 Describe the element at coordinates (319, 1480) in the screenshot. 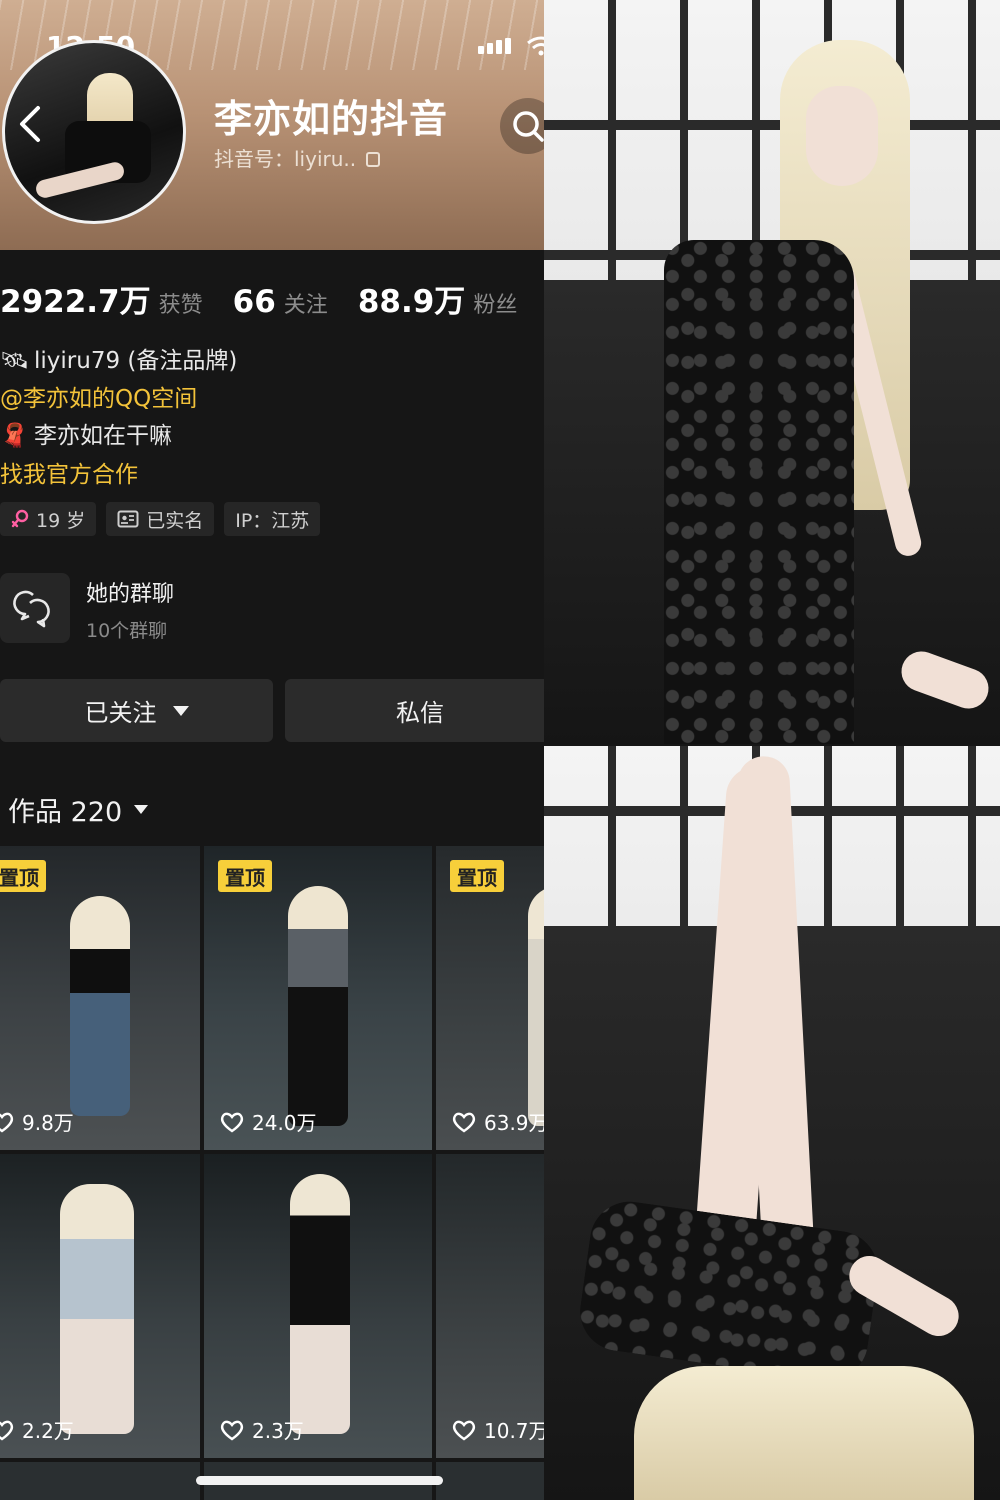

I see `home-indicator` at that location.